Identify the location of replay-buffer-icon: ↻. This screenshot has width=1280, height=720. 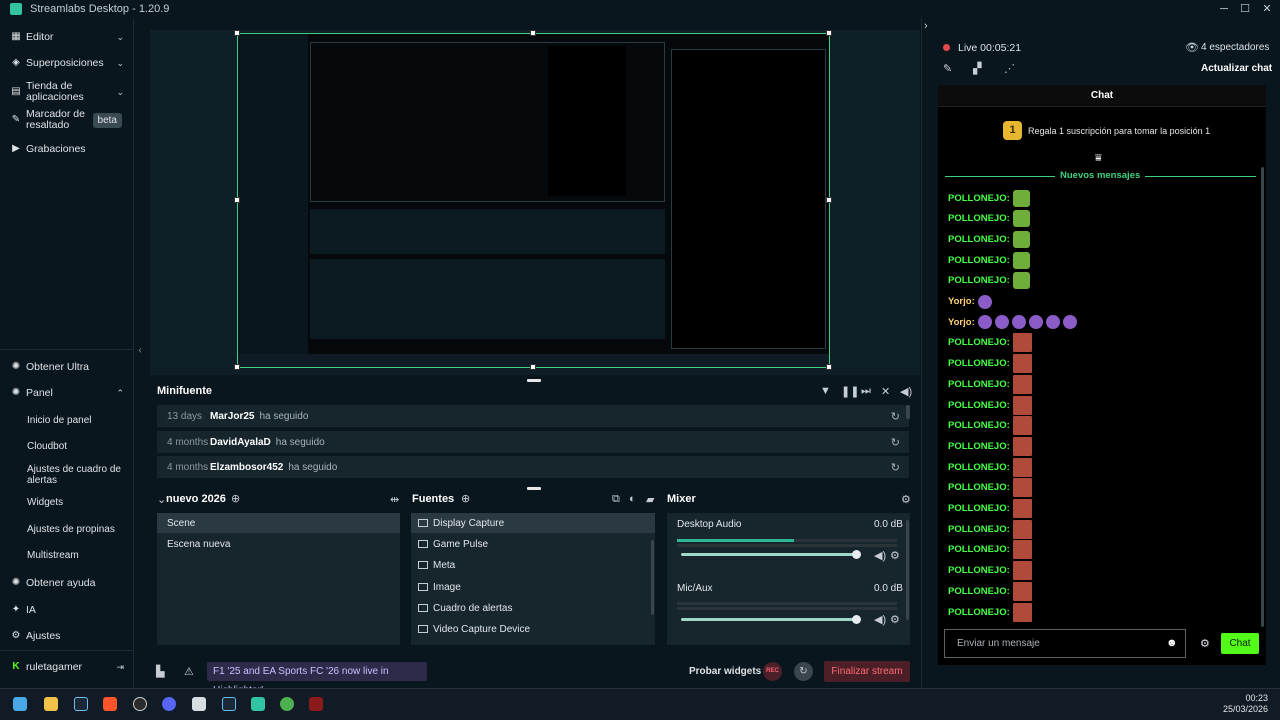
(803, 671).